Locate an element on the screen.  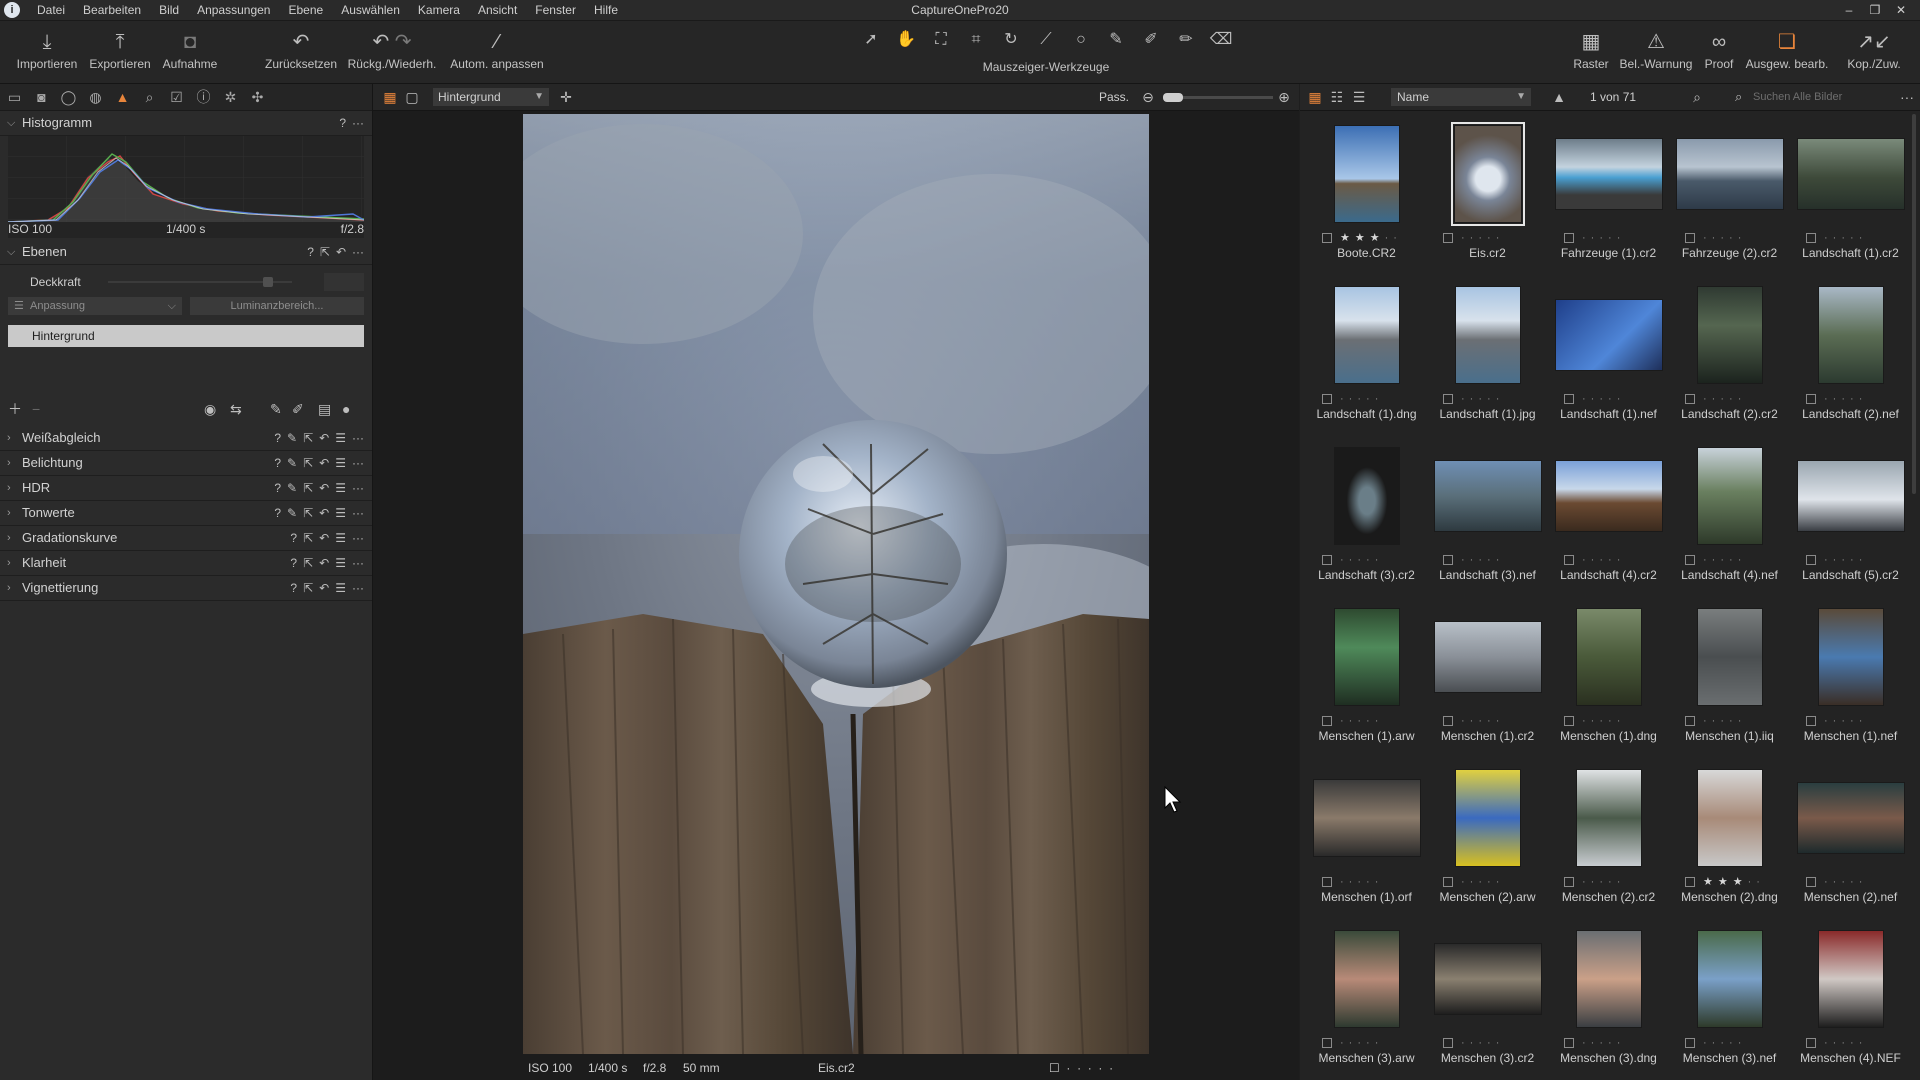
thumbnail-item: ★★★·· Menschen (2).dng is located at coordinates (1729, 842).